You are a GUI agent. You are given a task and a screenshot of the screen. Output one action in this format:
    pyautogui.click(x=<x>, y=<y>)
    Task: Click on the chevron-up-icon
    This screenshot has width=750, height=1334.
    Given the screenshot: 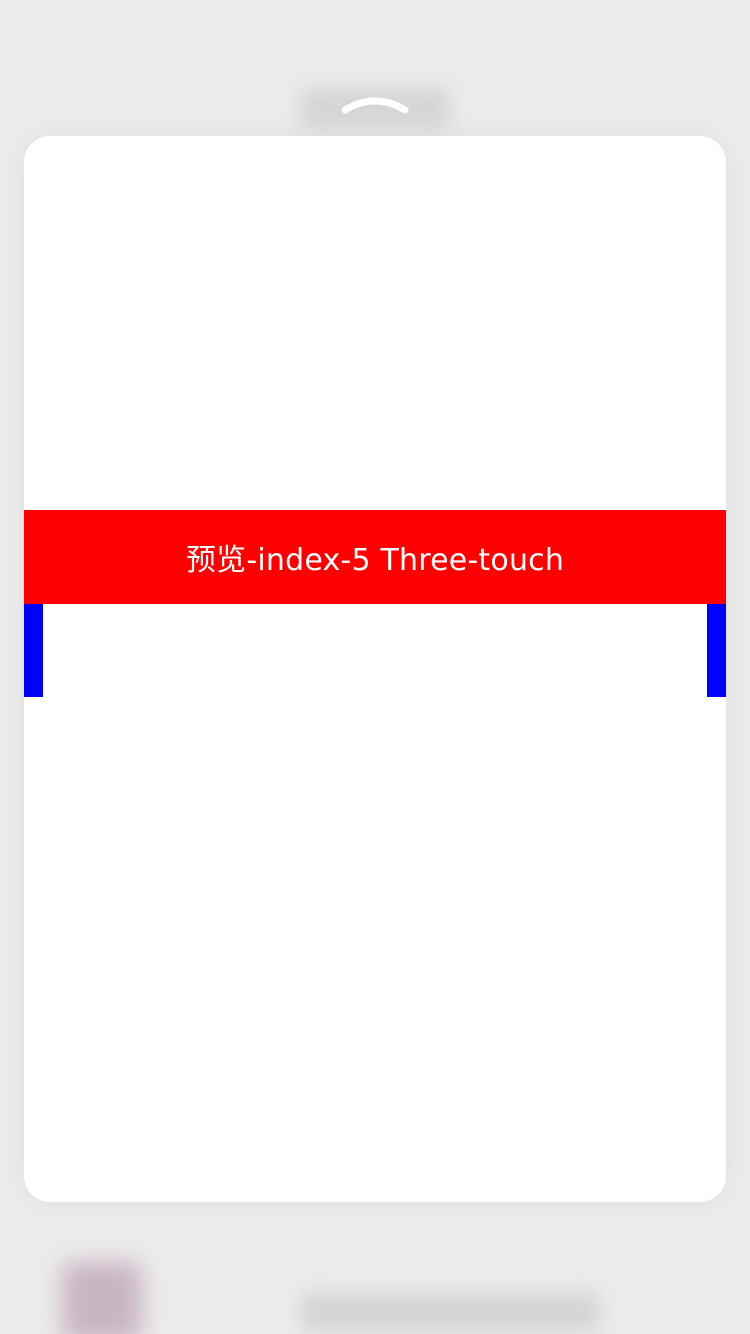 What is the action you would take?
    pyautogui.click(x=375, y=103)
    